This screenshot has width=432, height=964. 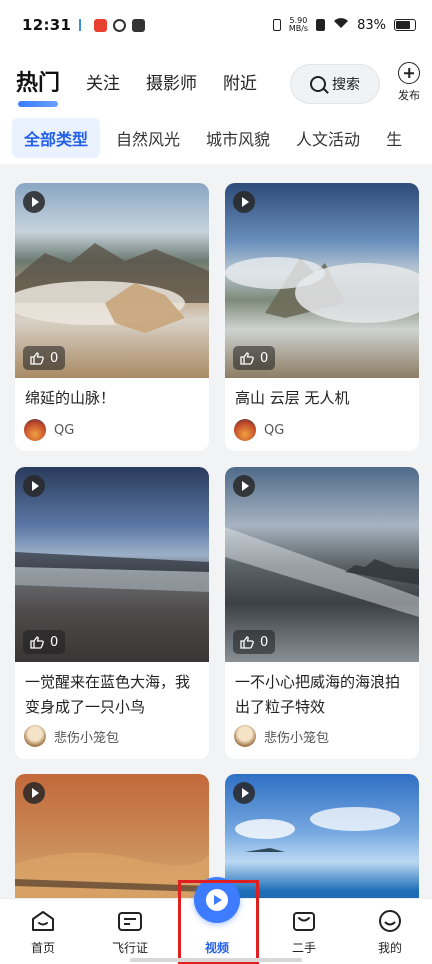 I want to click on top-tab-bar: 热门 关注 摄影师 附近 搜索 发布, so click(x=216, y=81).